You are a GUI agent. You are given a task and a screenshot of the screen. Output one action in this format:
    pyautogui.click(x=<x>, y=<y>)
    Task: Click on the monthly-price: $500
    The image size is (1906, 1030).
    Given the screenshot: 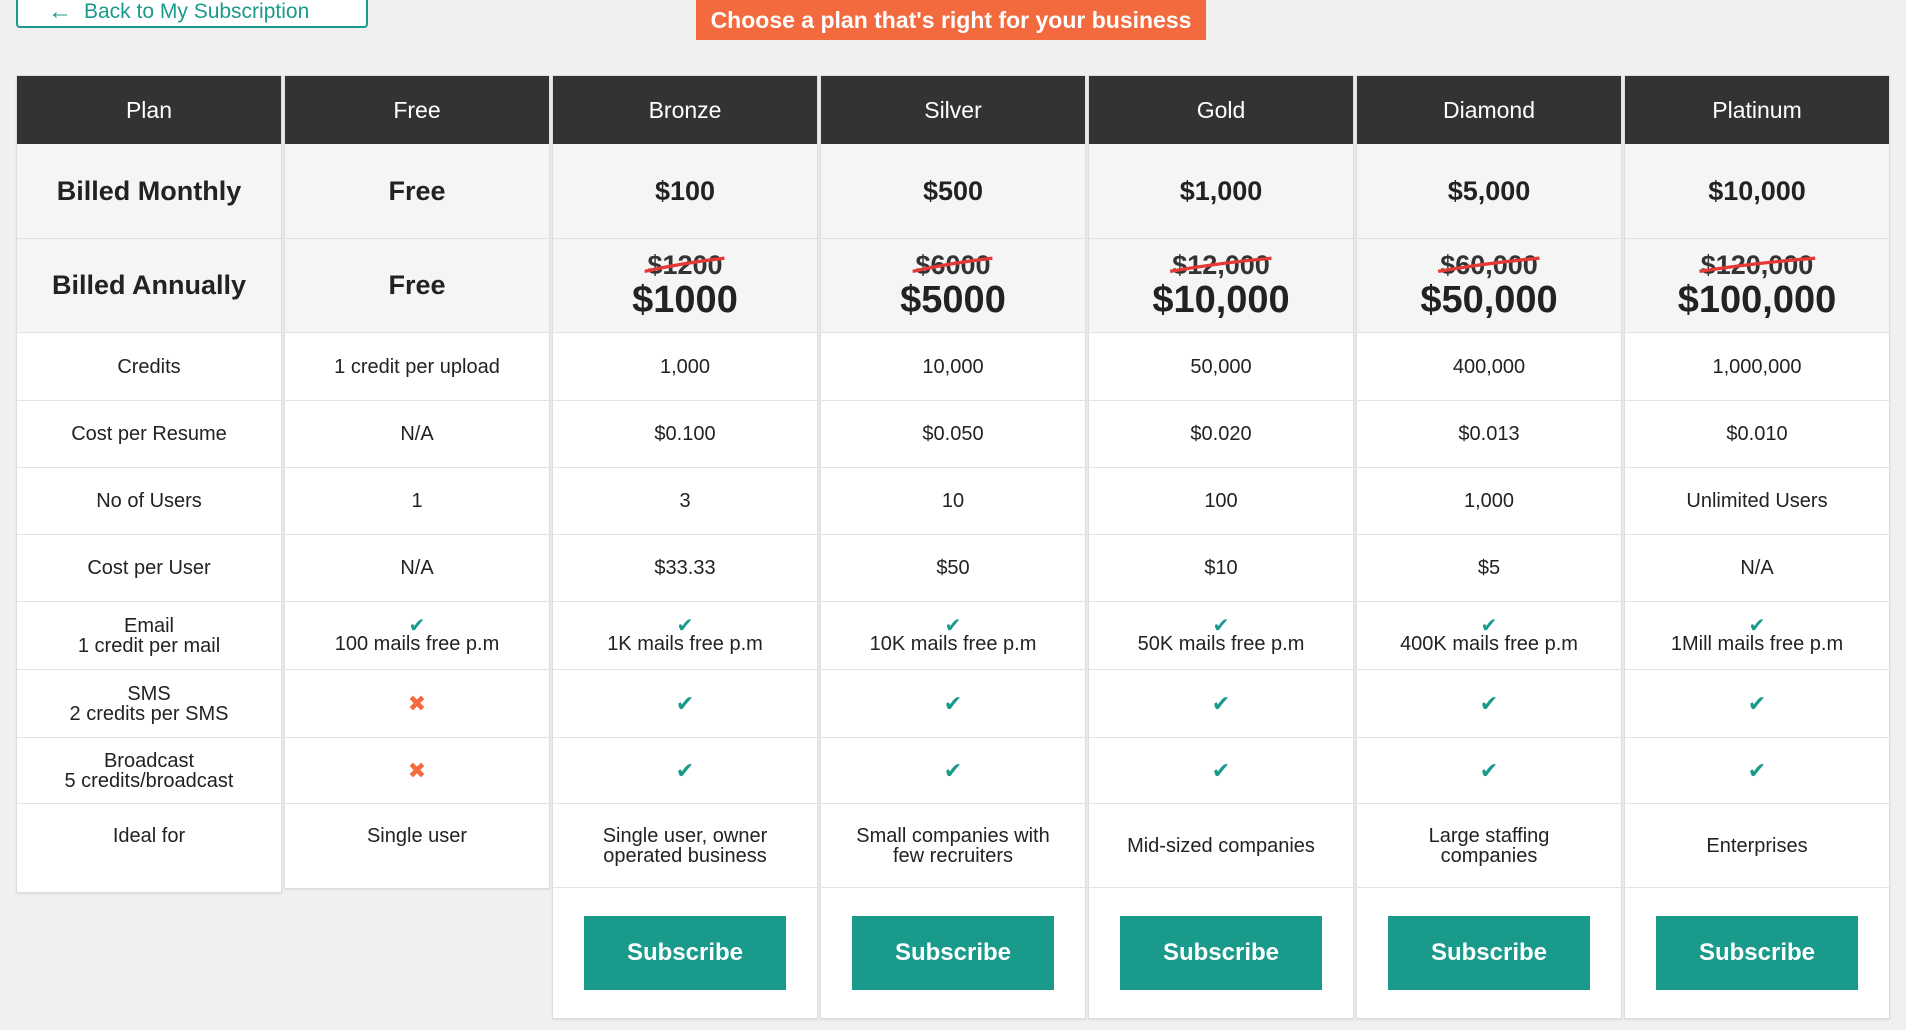 What is the action you would take?
    pyautogui.click(x=953, y=191)
    